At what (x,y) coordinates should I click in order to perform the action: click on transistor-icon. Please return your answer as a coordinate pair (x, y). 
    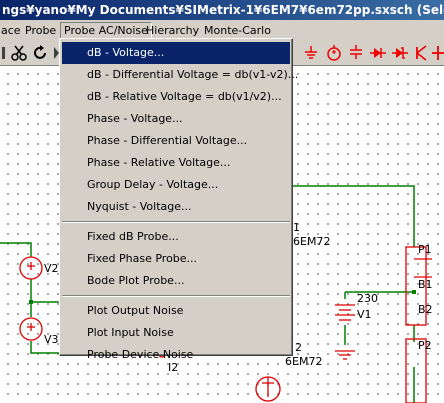
    Looking at the image, I should click on (421, 53).